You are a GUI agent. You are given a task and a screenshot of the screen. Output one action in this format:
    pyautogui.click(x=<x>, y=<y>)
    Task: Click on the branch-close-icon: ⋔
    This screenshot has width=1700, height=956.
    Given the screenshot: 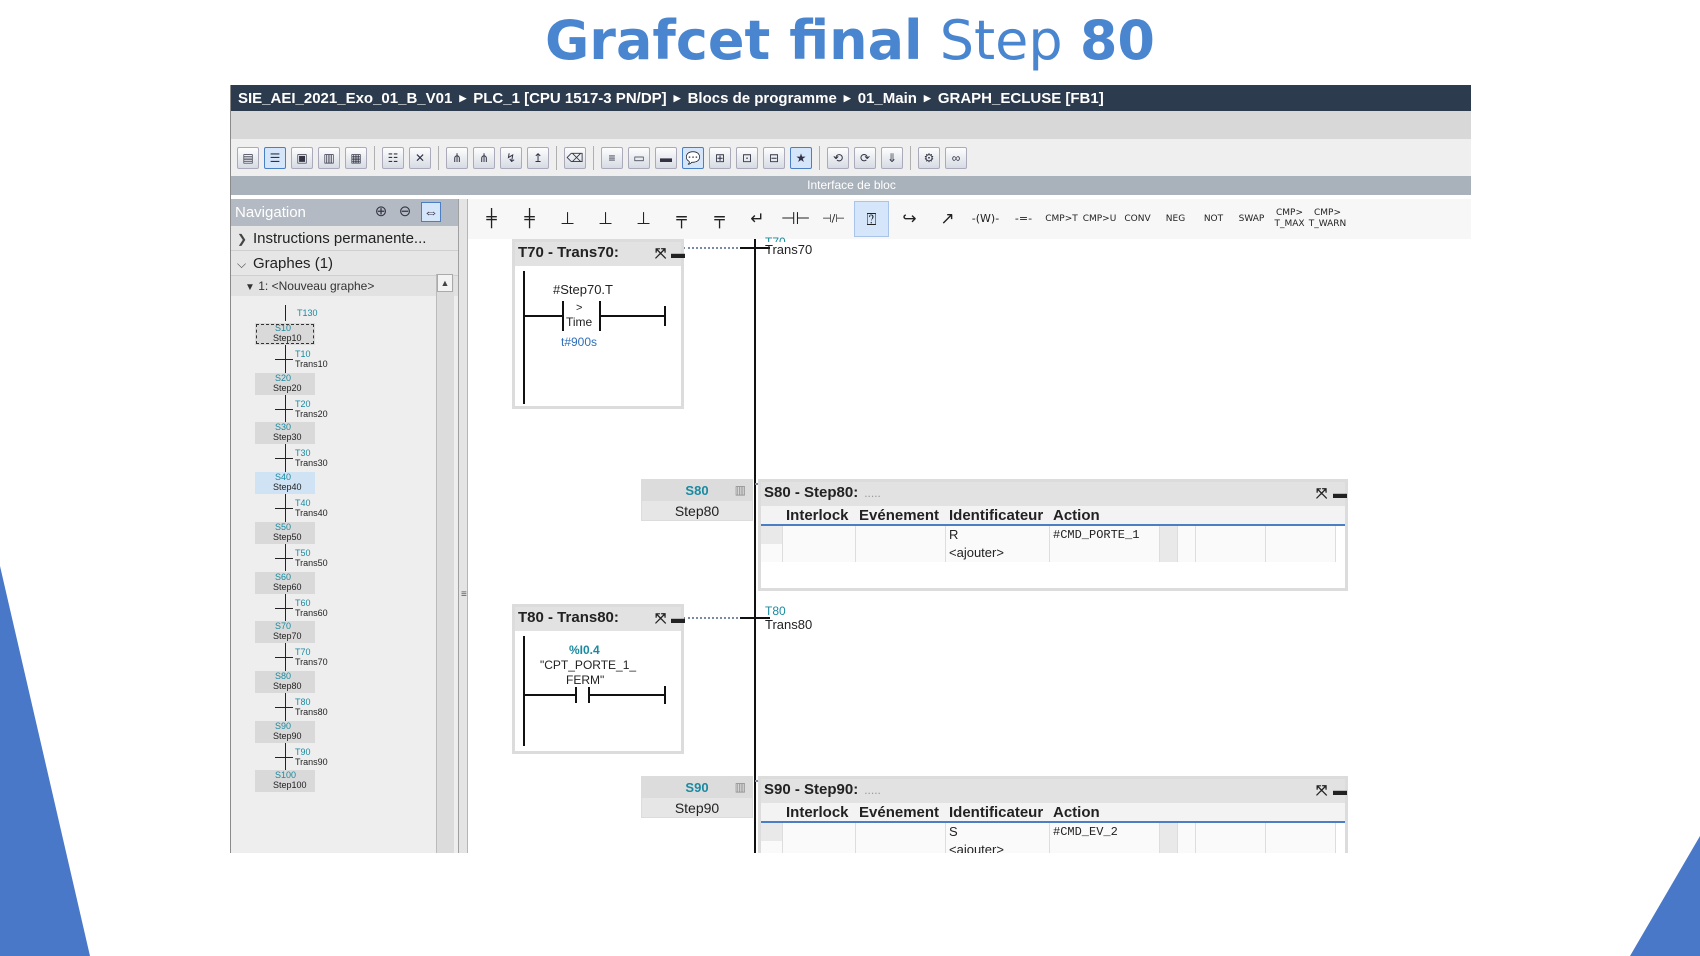 What is the action you would take?
    pyautogui.click(x=484, y=157)
    